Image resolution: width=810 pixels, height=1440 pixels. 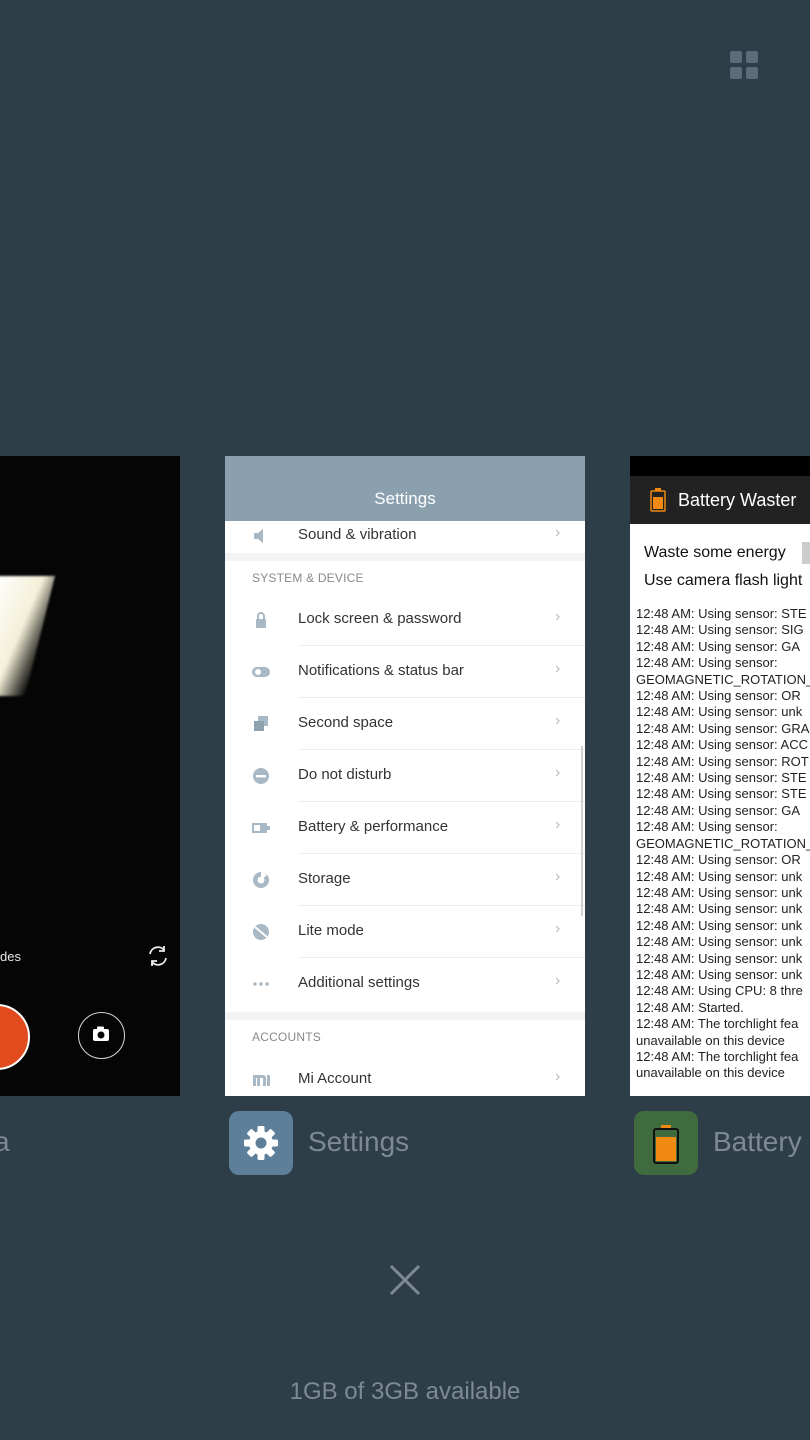 I want to click on battery-waster-app-label: Battery, so click(x=757, y=1141).